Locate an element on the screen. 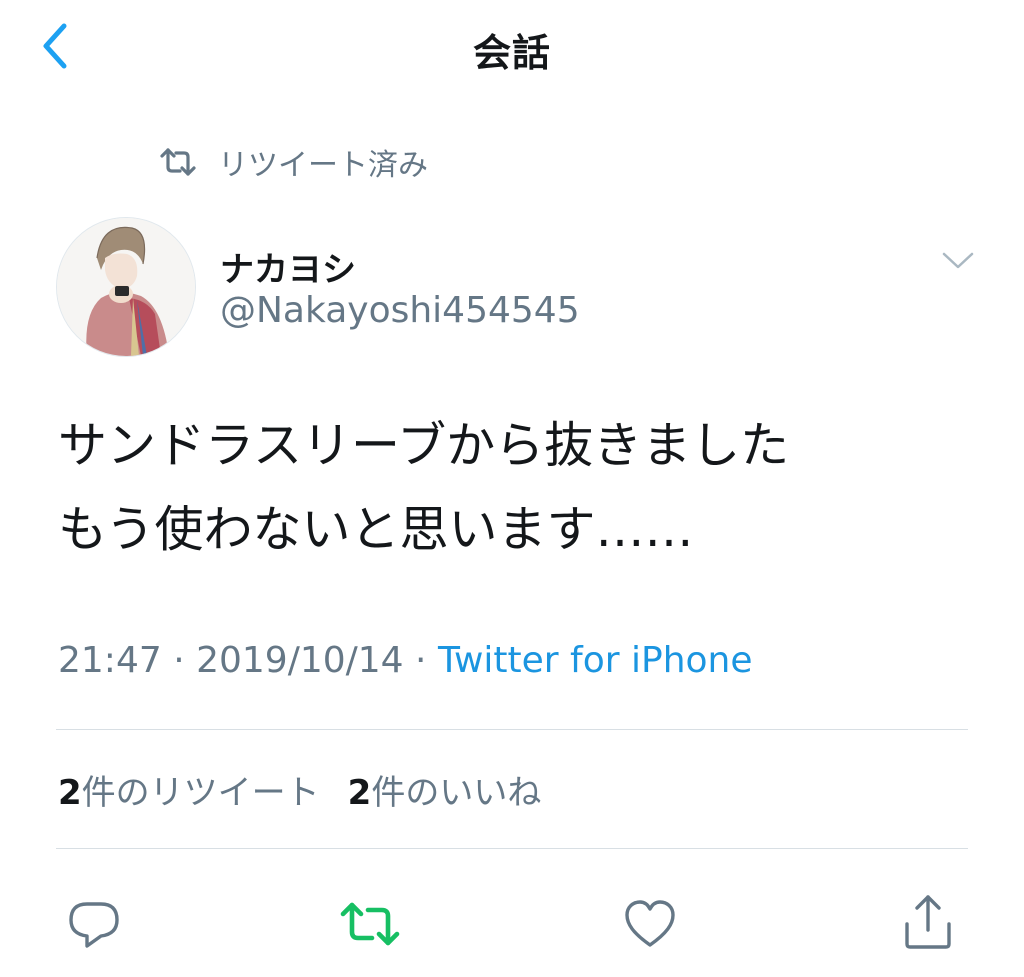  tweet-meta: 21:47 · 2019/10/14 · Twitter for iPhone is located at coordinates (405, 660).